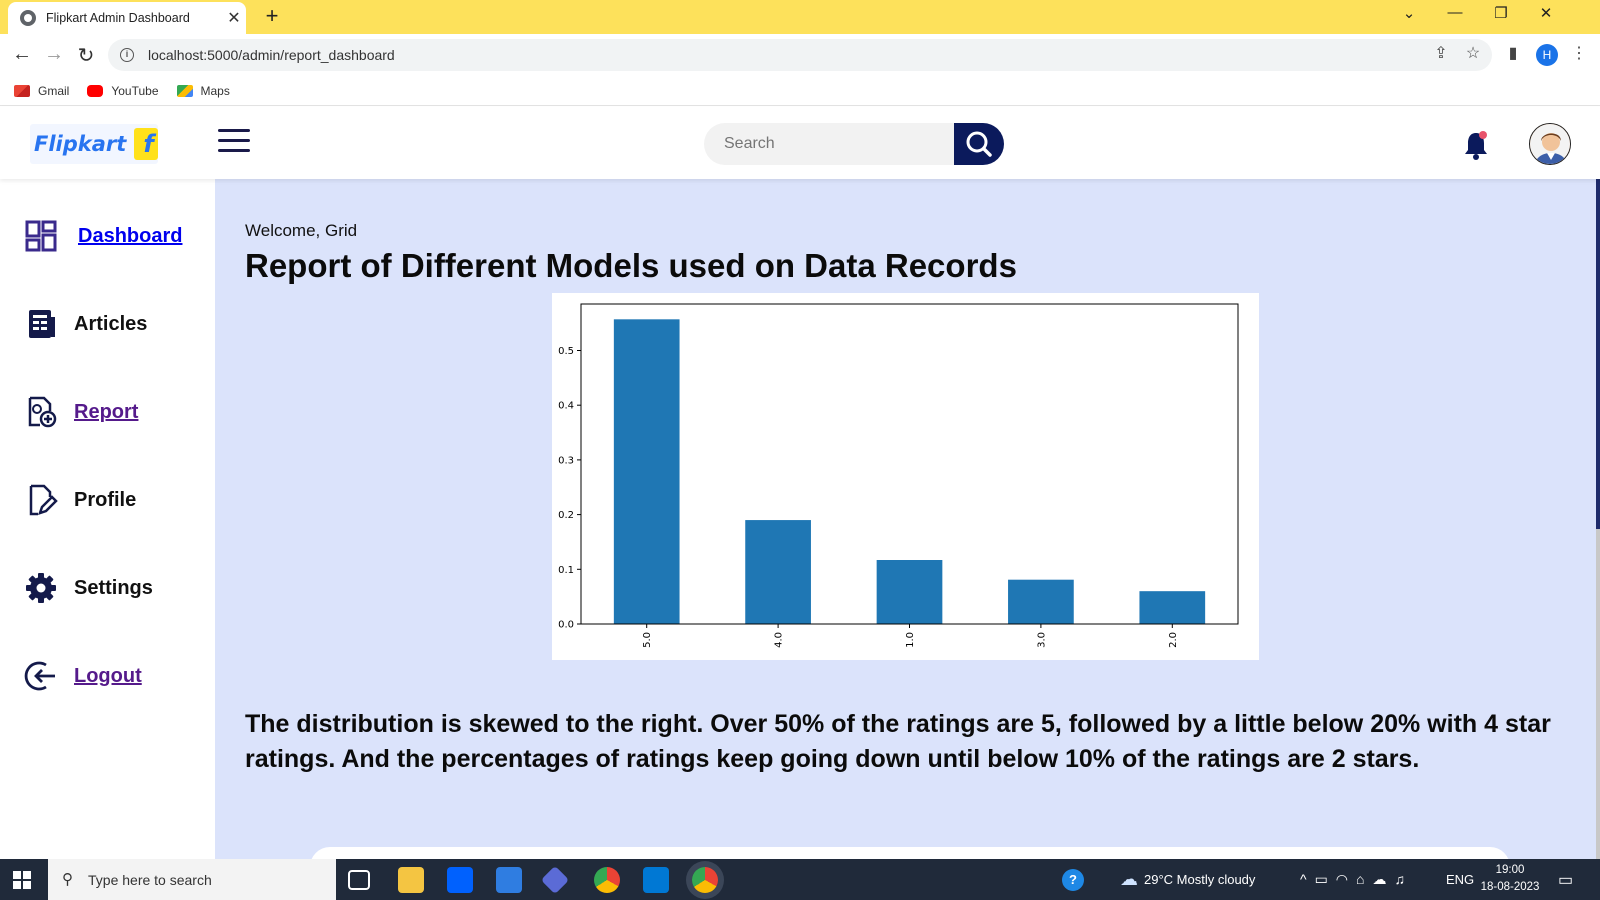 The height and width of the screenshot is (900, 1600). I want to click on report-icon, so click(42, 412).